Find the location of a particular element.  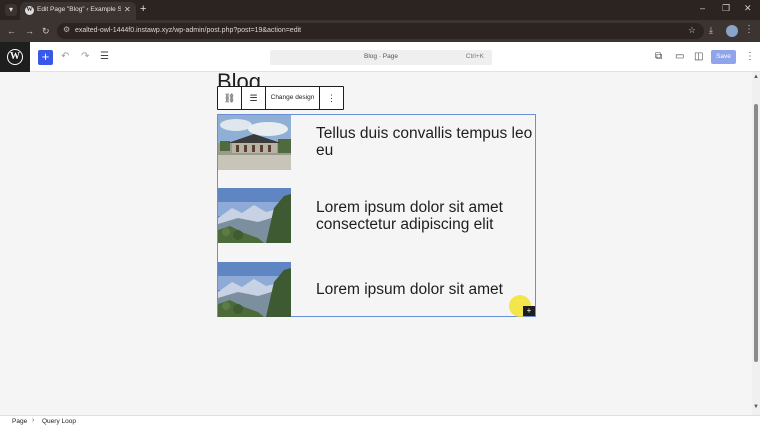

options-menu-icon: ⋮ is located at coordinates (750, 57).